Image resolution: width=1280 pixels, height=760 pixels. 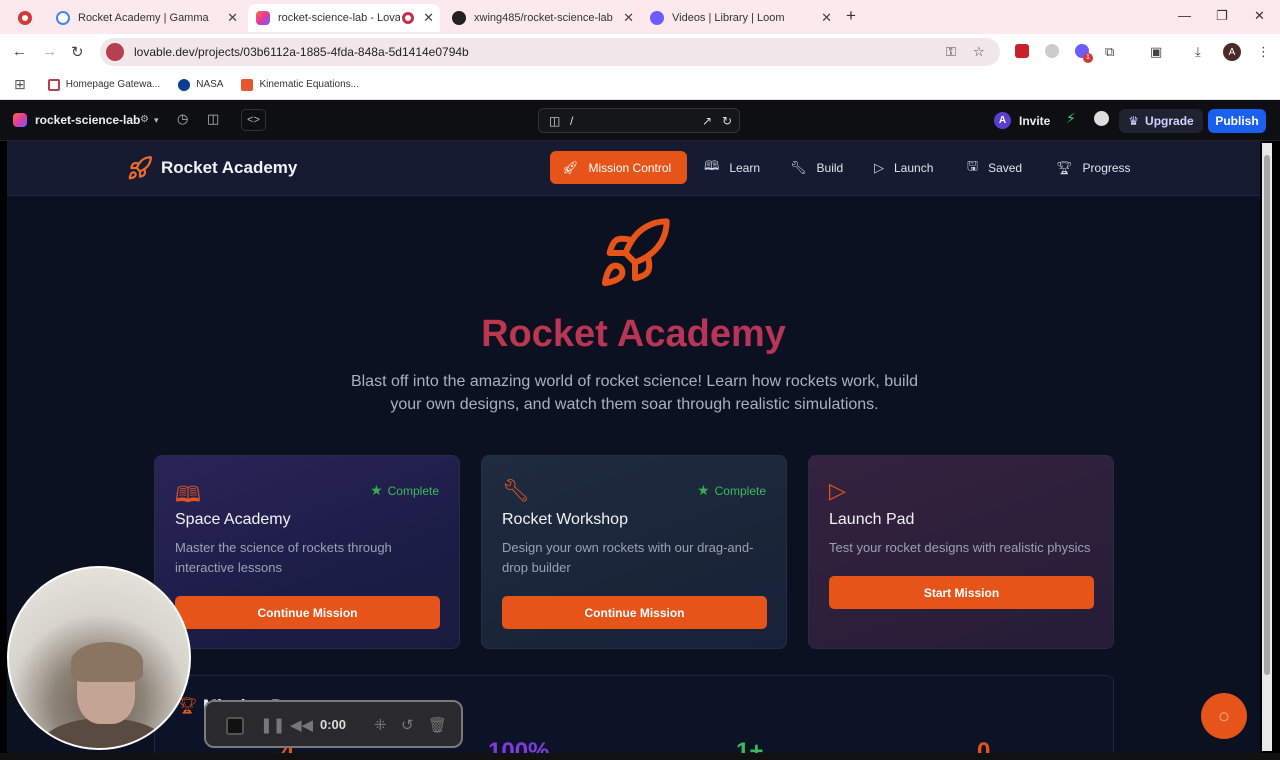 I want to click on record-icon, so click(x=25, y=18).